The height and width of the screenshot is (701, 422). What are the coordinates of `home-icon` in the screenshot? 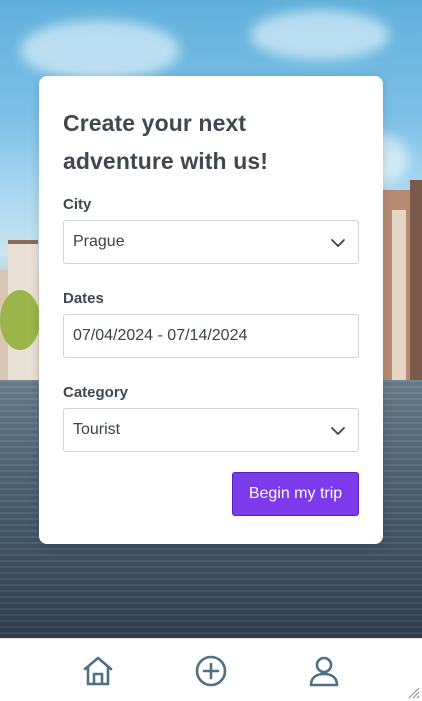 It's located at (98, 671).